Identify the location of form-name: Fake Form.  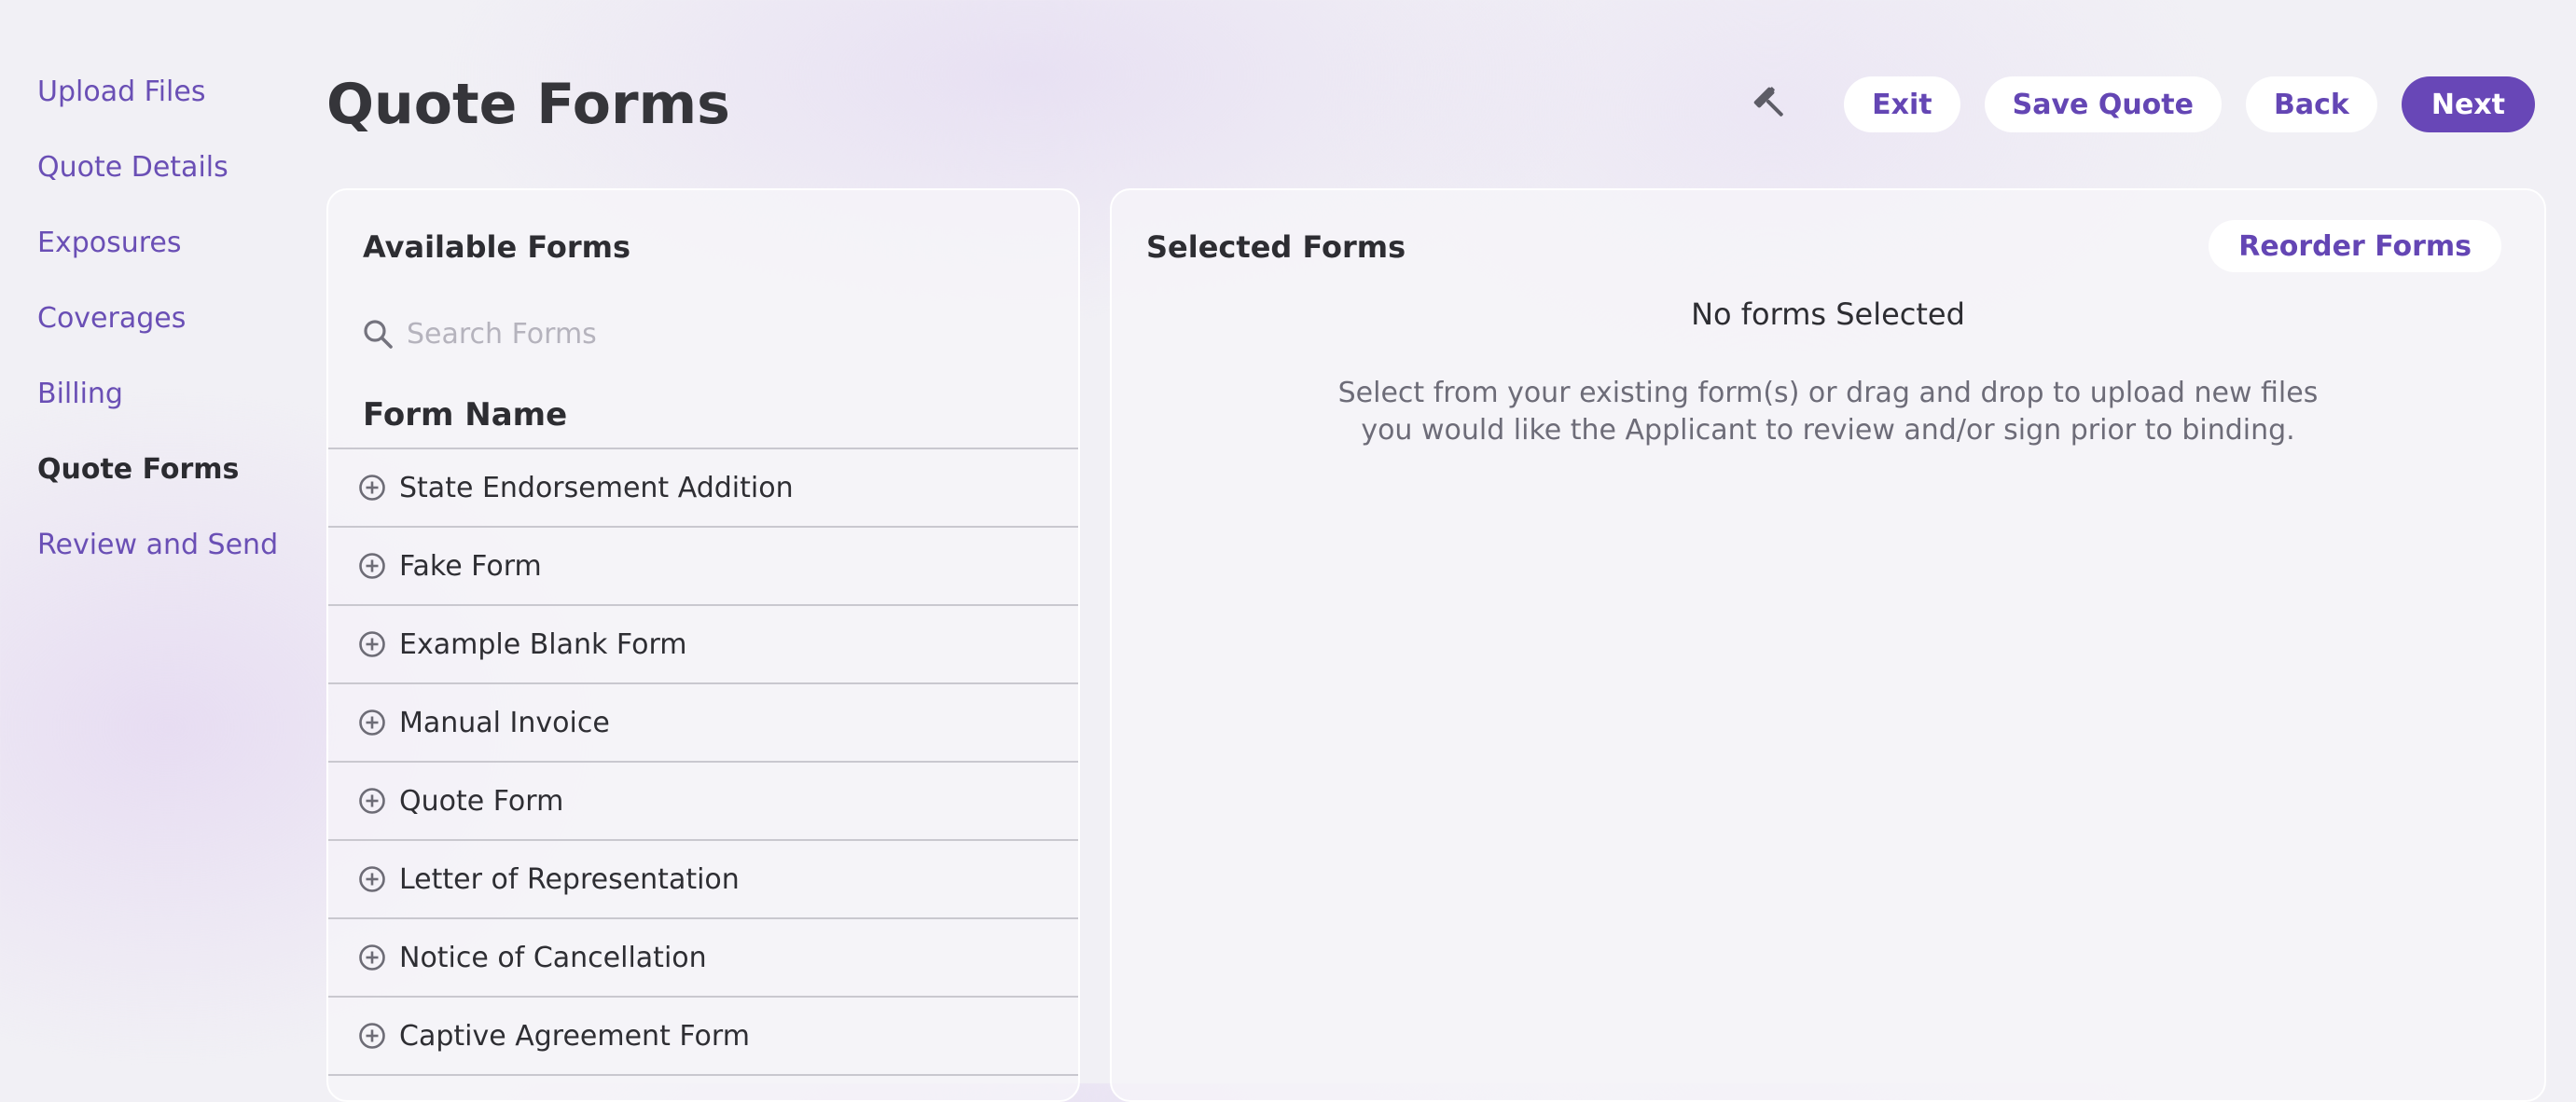
(470, 566).